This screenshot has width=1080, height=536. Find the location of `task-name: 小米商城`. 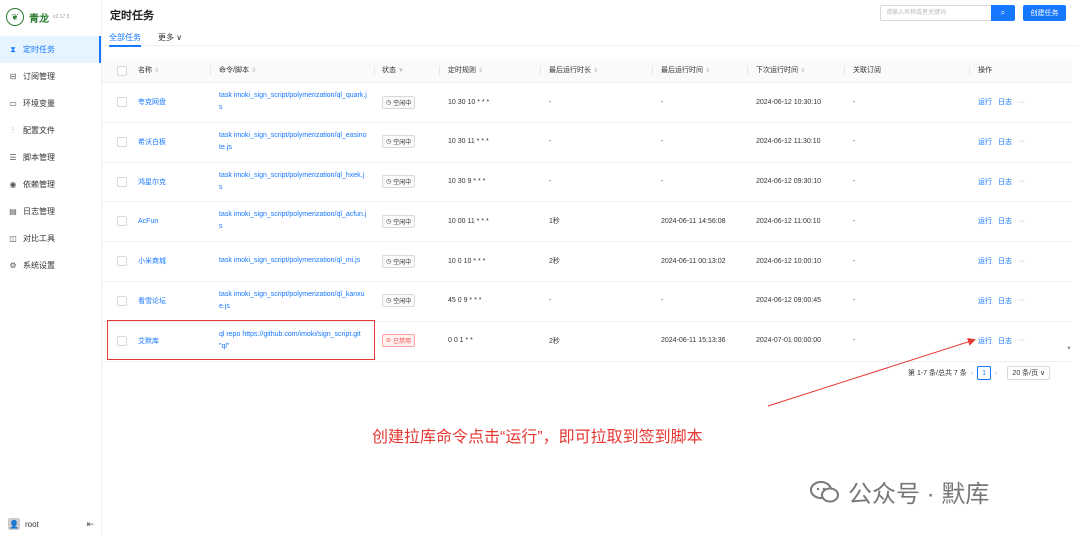

task-name: 小米商城 is located at coordinates (152, 261).